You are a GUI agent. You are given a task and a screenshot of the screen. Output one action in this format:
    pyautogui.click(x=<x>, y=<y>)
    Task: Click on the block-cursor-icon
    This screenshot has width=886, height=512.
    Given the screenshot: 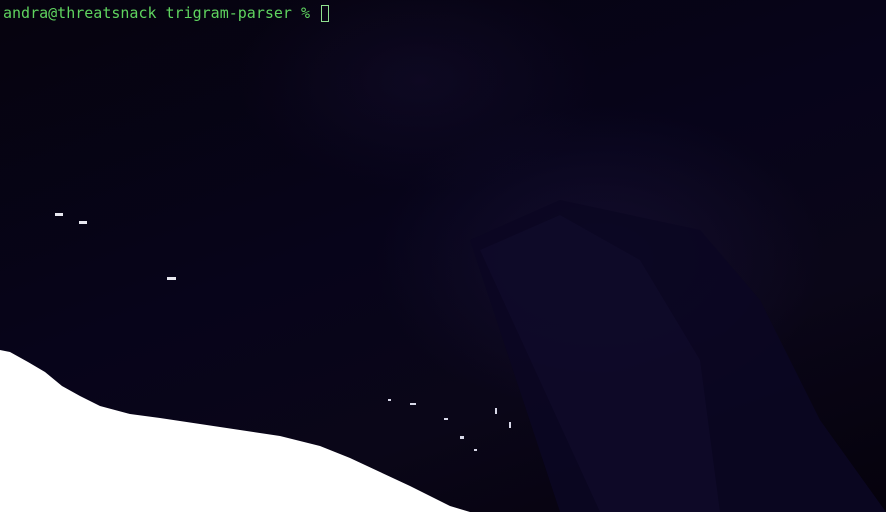 What is the action you would take?
    pyautogui.click(x=325, y=13)
    